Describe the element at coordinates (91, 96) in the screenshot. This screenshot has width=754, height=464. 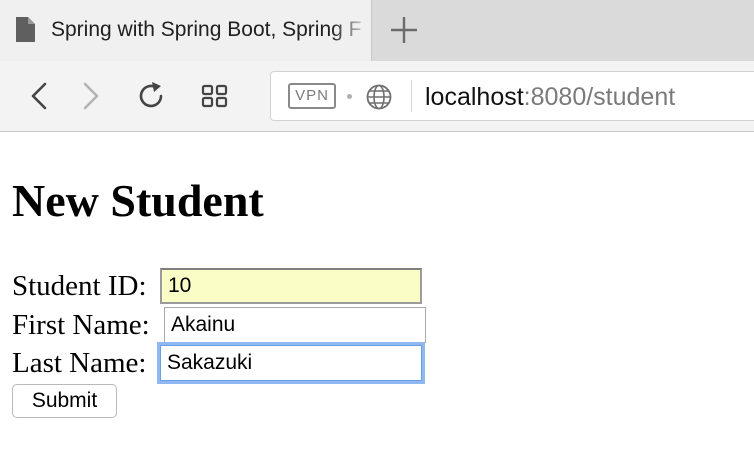
I see `chevron-right-icon` at that location.